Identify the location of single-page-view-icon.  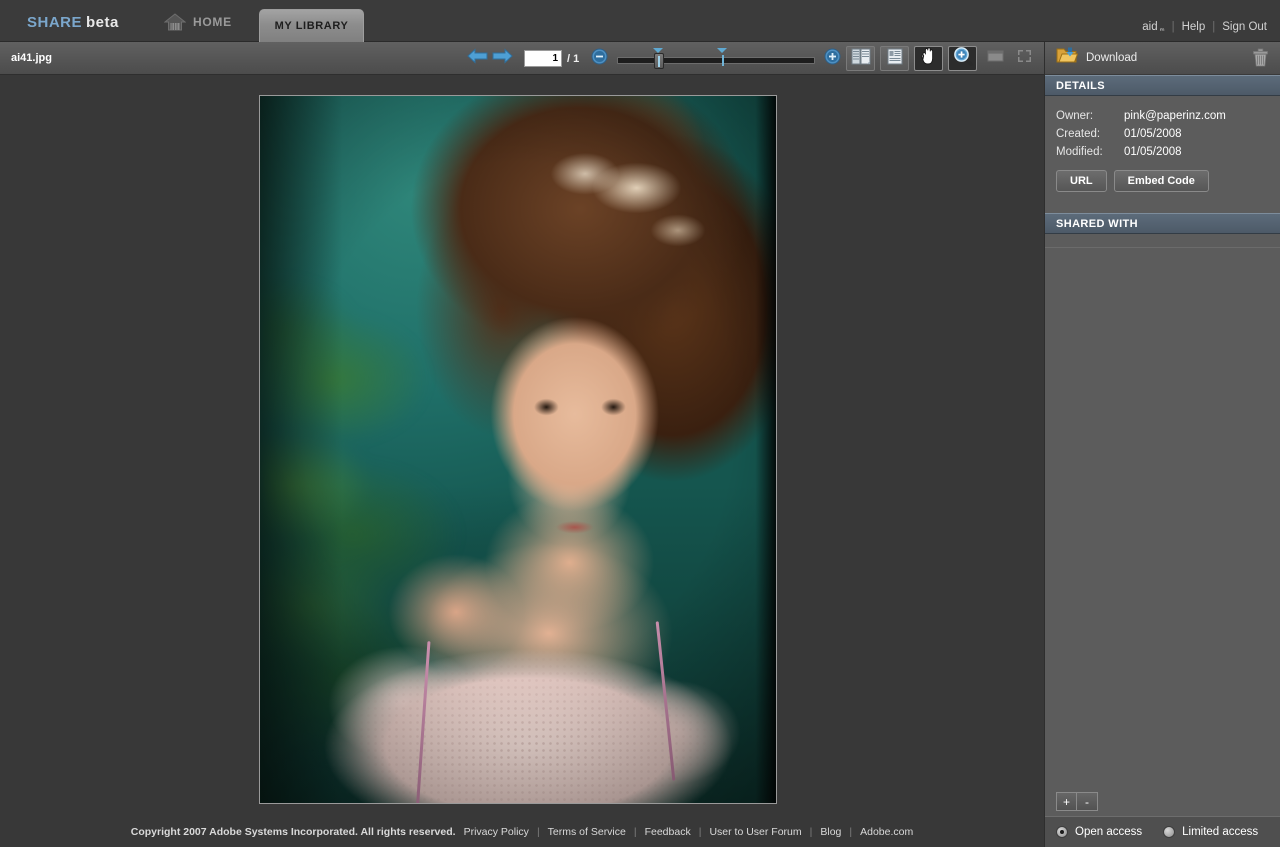
(895, 59).